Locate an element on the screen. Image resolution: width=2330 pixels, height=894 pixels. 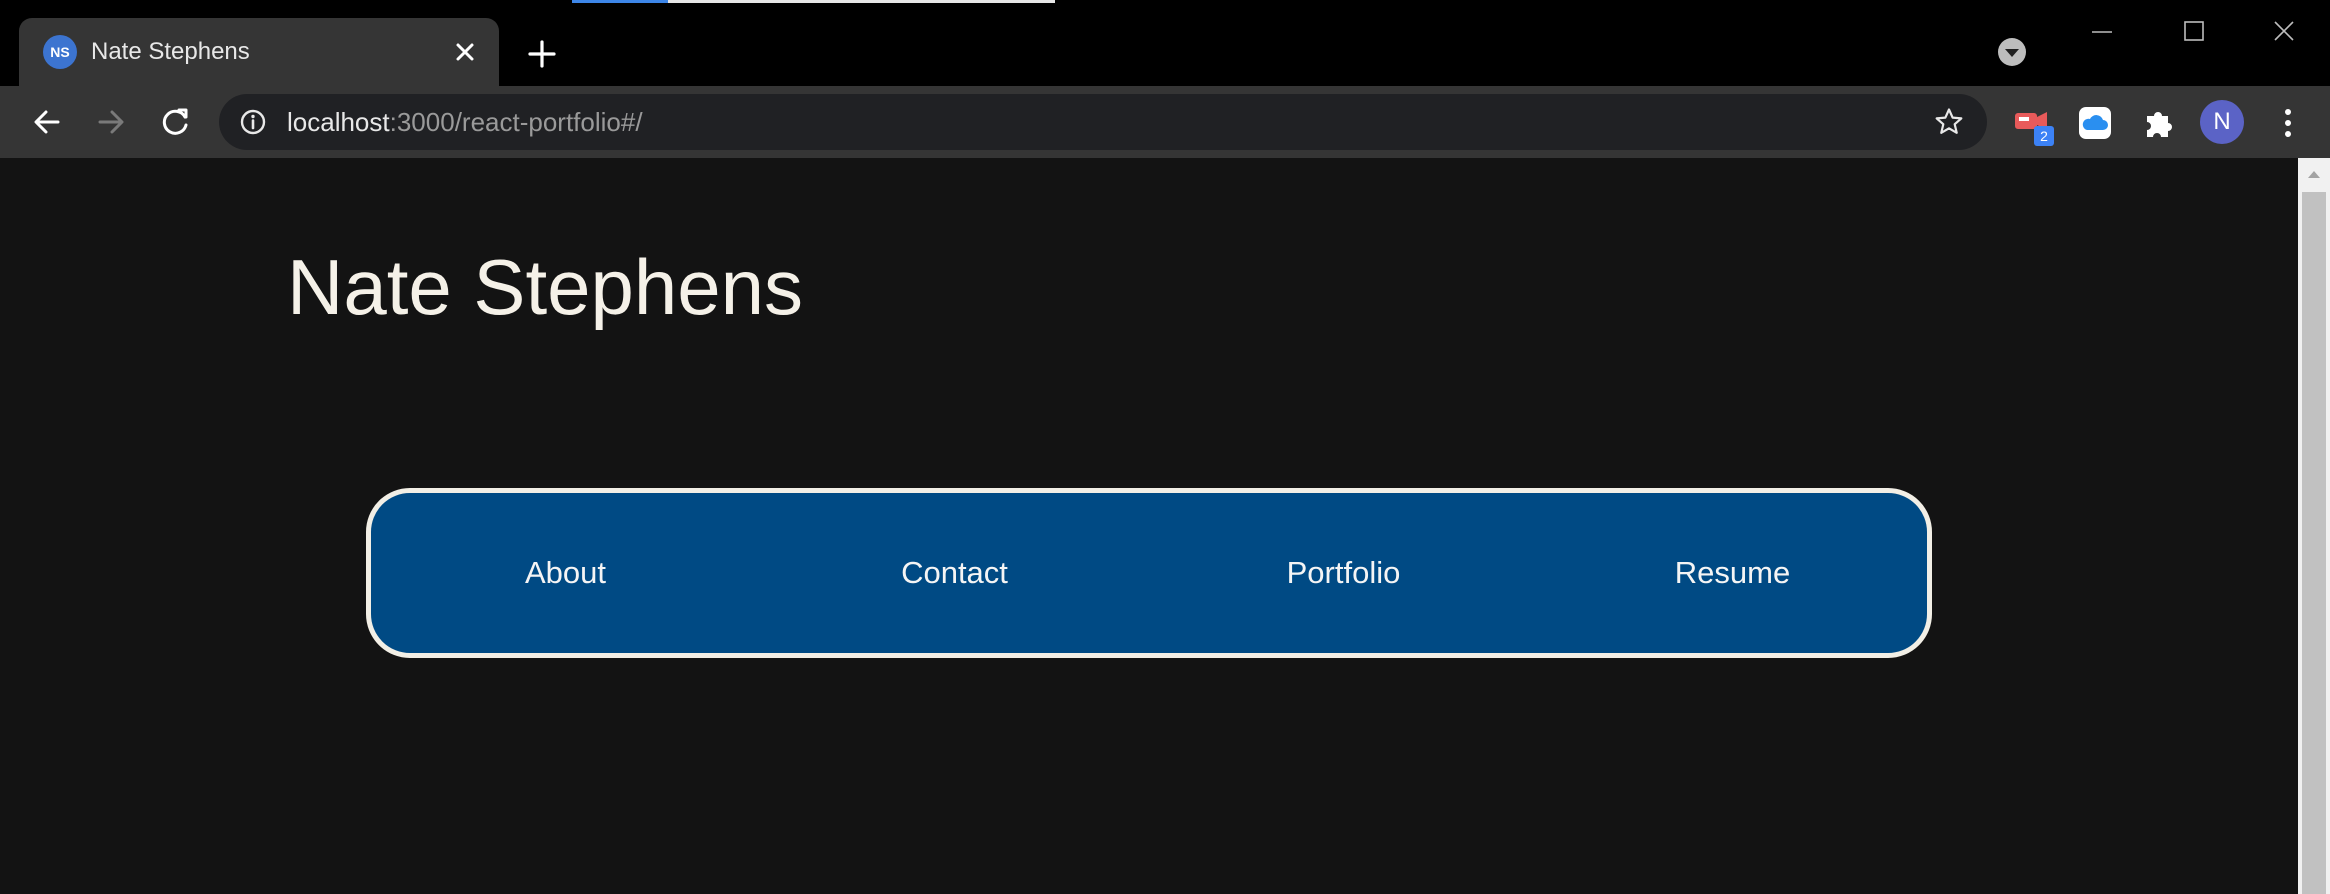
reload-icon is located at coordinates (175, 122).